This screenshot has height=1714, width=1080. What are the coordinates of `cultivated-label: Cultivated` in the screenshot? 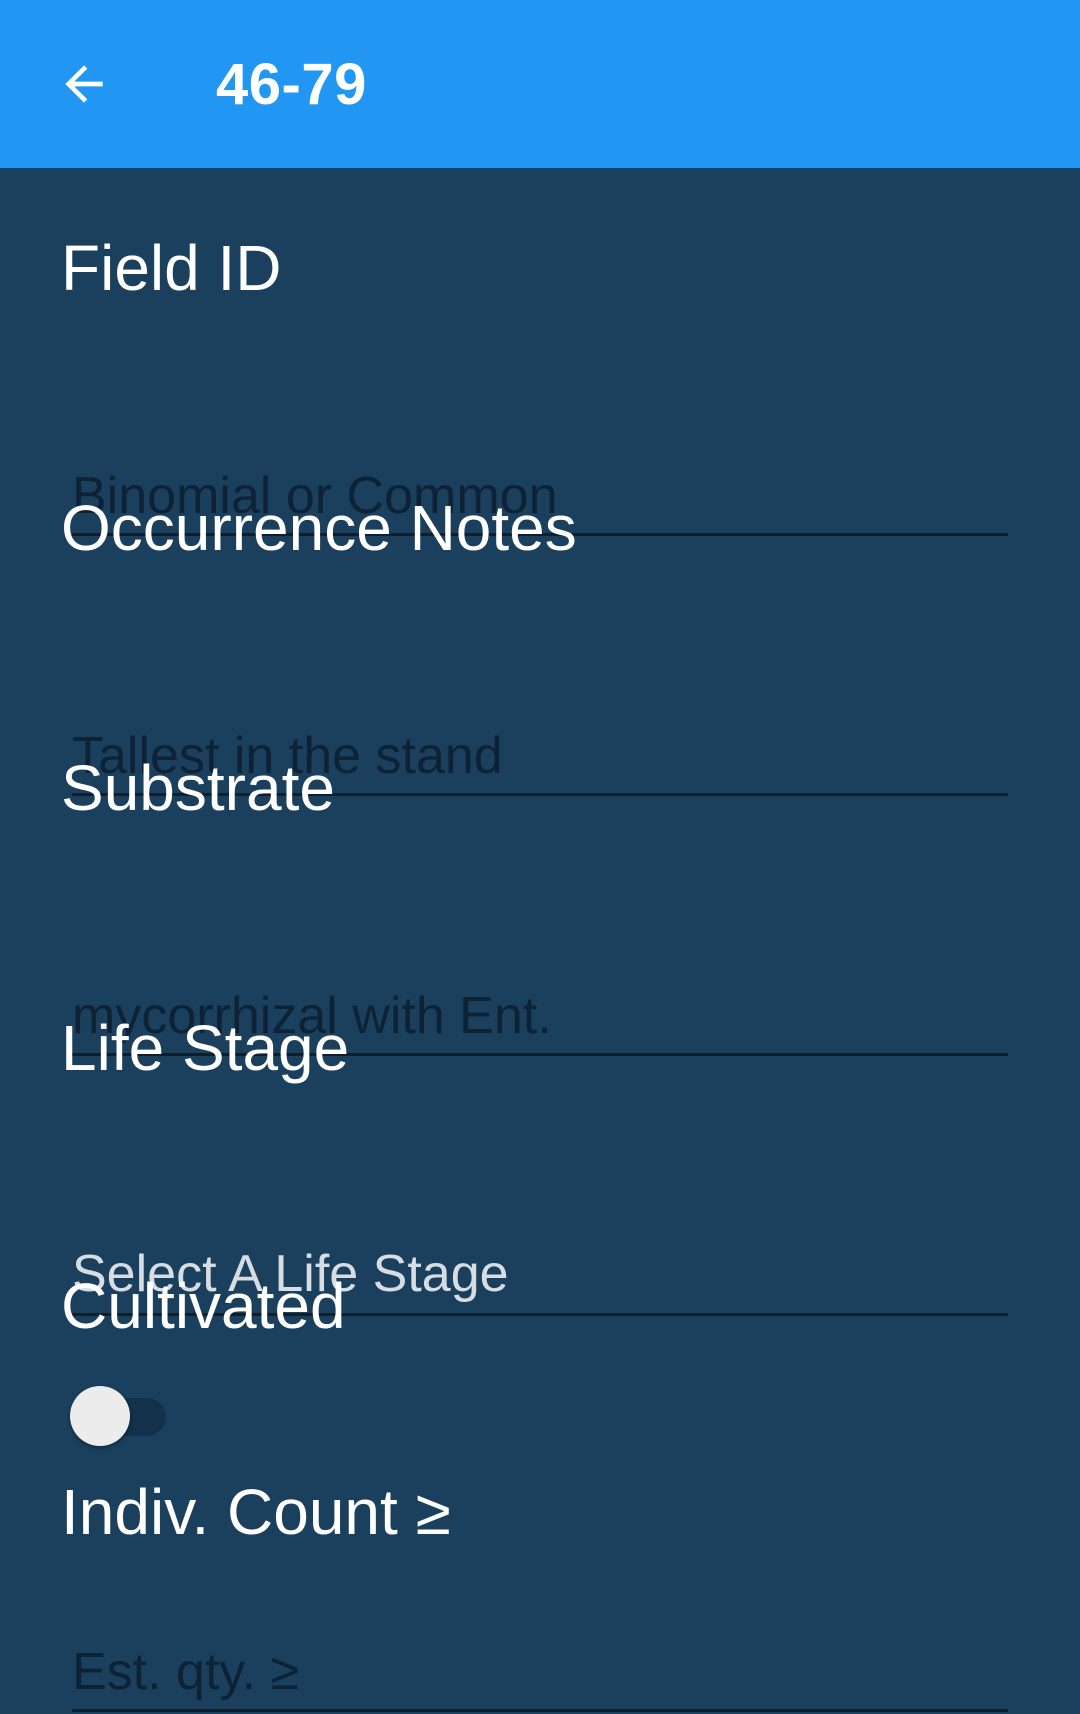 It's located at (203, 1306).